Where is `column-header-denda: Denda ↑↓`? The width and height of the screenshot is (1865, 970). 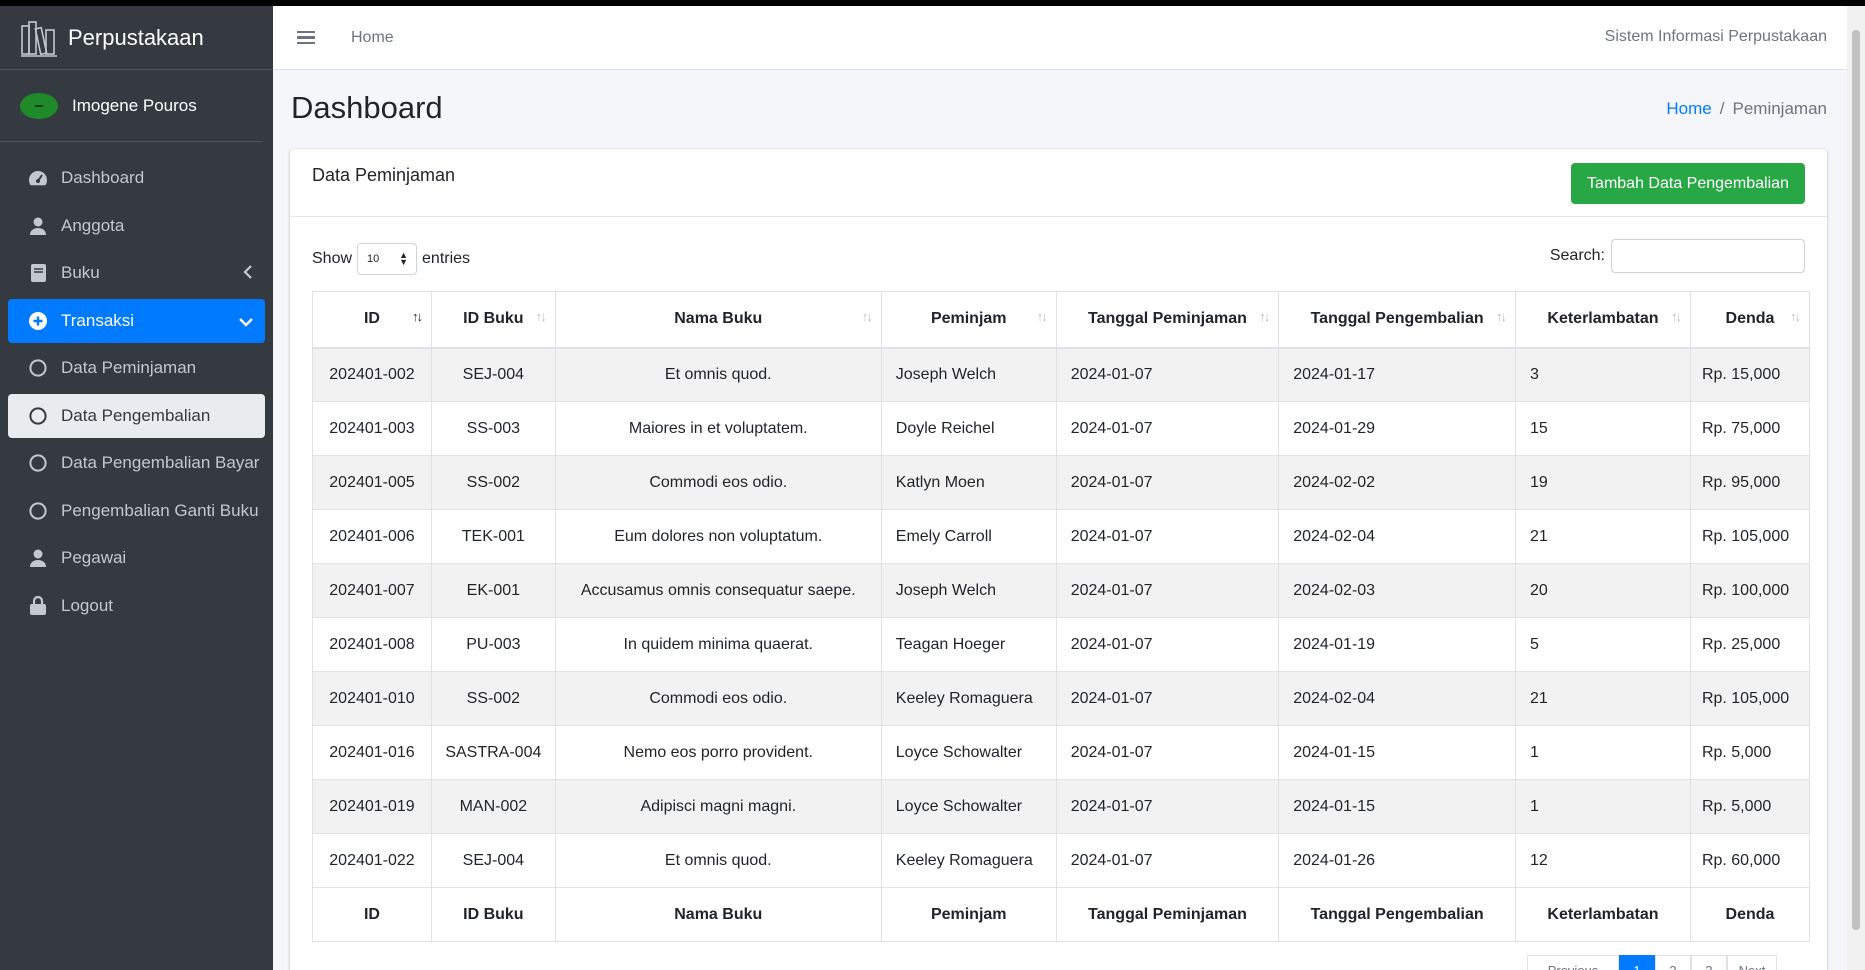 column-header-denda: Denda ↑↓ is located at coordinates (1750, 320).